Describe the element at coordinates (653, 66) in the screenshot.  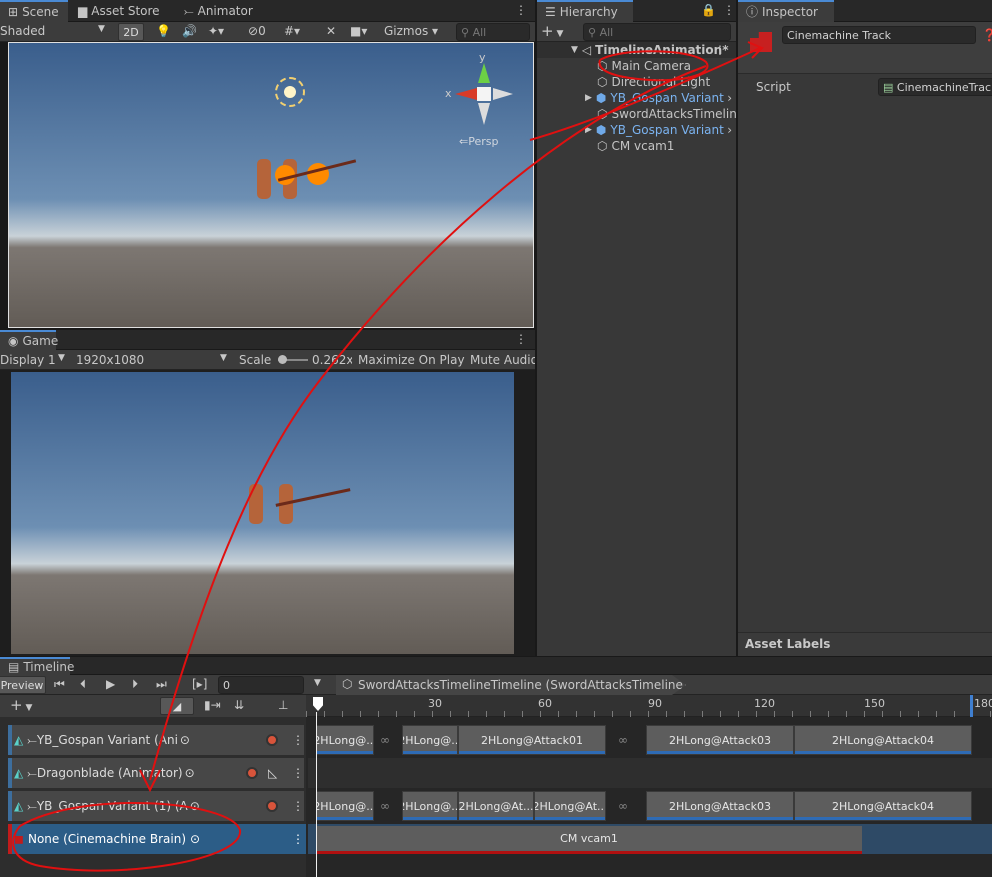
I see `annotation-circle-main-camera` at that location.